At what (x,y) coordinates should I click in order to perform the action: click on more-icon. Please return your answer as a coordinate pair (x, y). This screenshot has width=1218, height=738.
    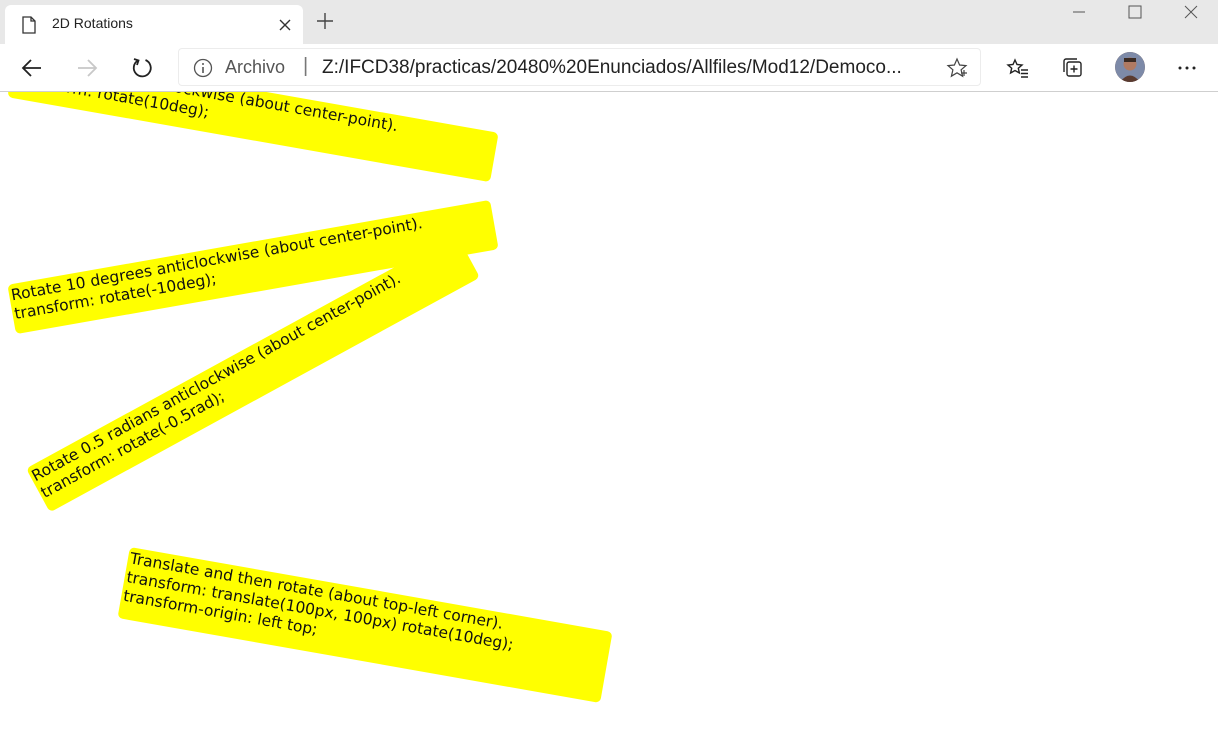
    Looking at the image, I should click on (1187, 68).